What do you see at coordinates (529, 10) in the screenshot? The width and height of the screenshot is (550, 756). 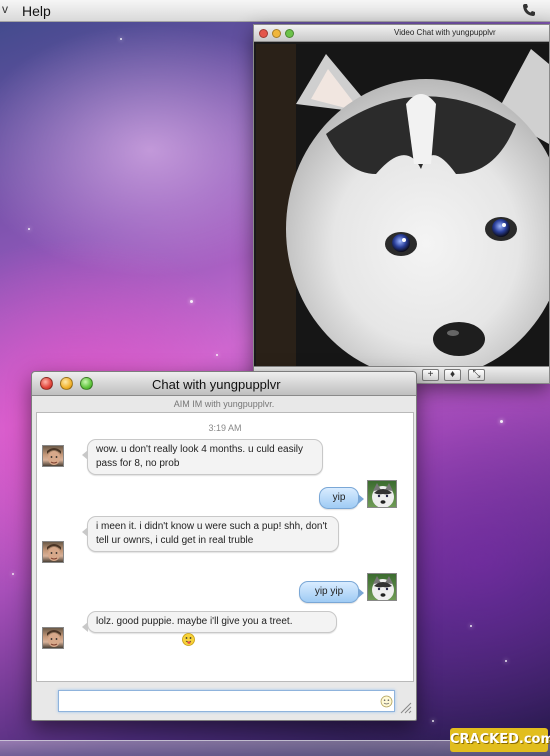 I see `phone-icon` at bounding box center [529, 10].